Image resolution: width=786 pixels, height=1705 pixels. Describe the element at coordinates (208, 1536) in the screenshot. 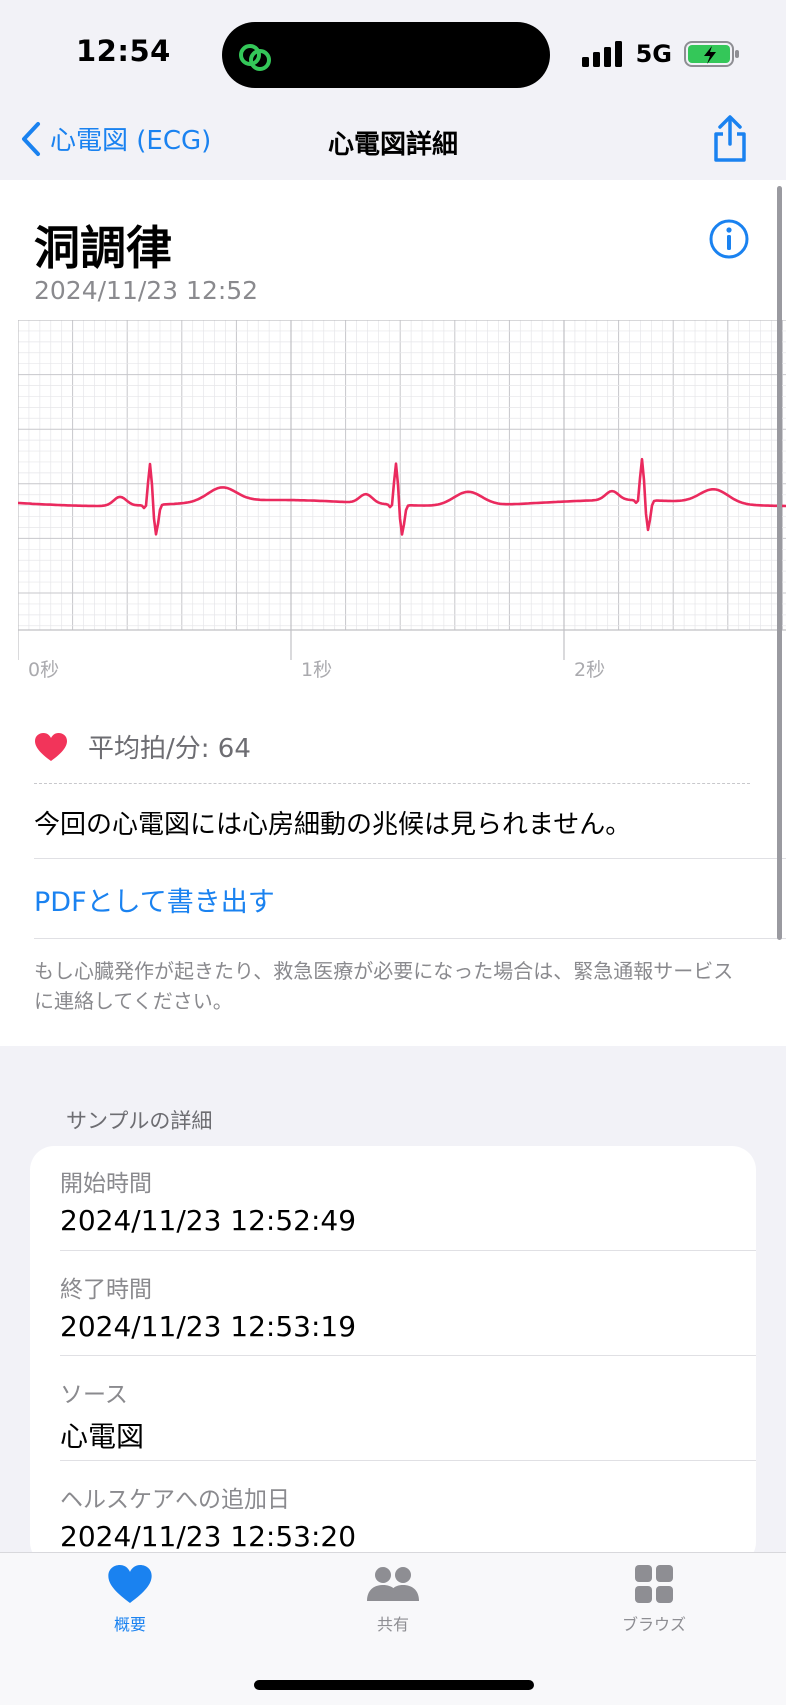

I see `detail-value: 2024/11/23 12:53:20` at that location.